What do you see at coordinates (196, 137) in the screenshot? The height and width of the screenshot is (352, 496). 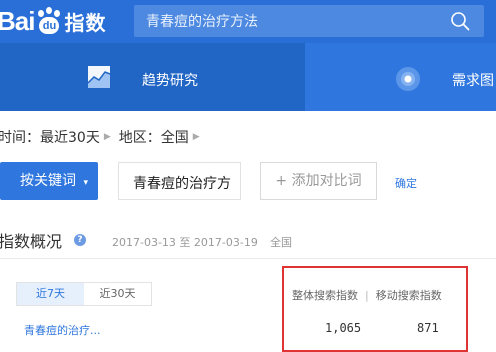 I see `region-filter-caret-icon: ▶` at bounding box center [196, 137].